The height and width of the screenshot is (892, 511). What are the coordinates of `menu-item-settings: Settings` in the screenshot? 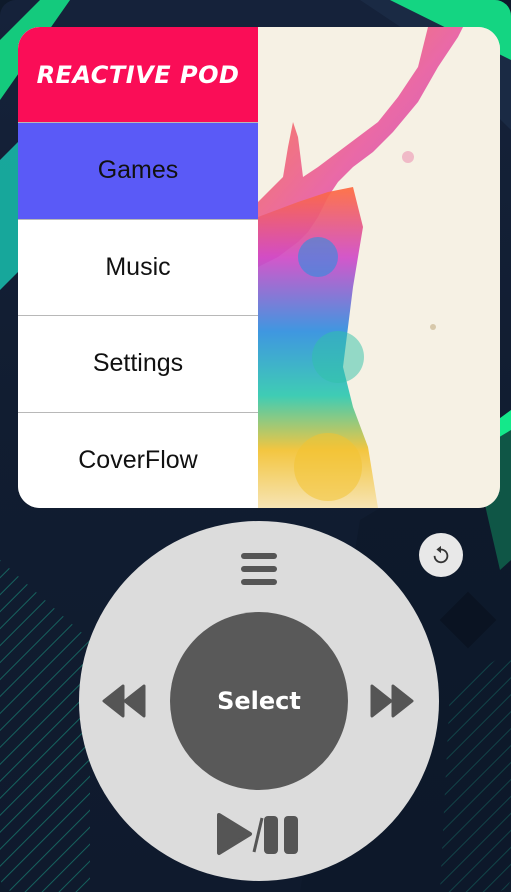 It's located at (138, 364).